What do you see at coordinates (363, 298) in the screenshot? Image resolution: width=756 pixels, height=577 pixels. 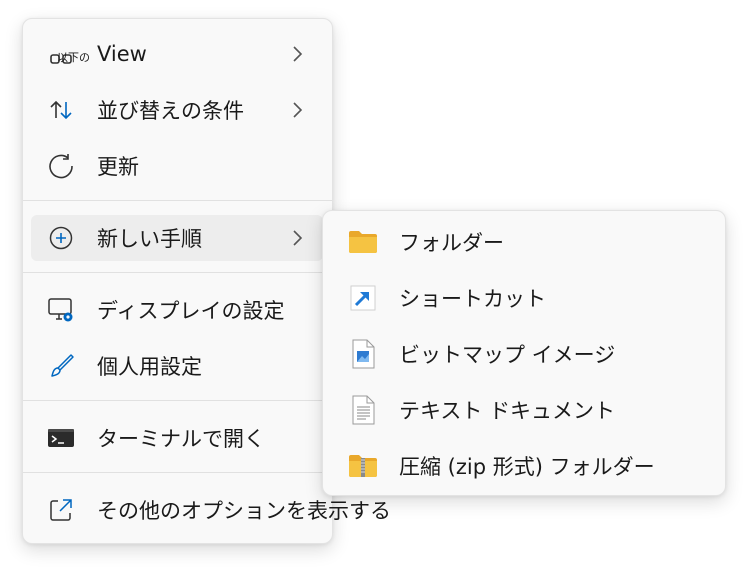 I see `shortcut-icon` at bounding box center [363, 298].